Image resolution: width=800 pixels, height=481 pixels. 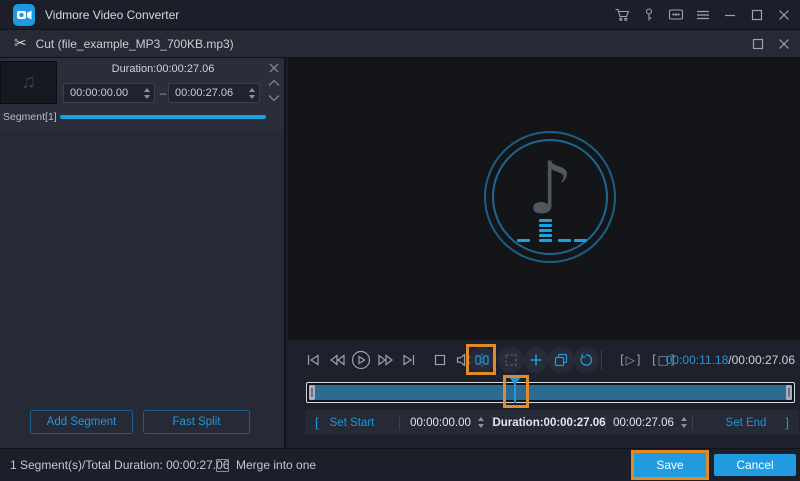 I want to click on feedback-icon, so click(x=676, y=15).